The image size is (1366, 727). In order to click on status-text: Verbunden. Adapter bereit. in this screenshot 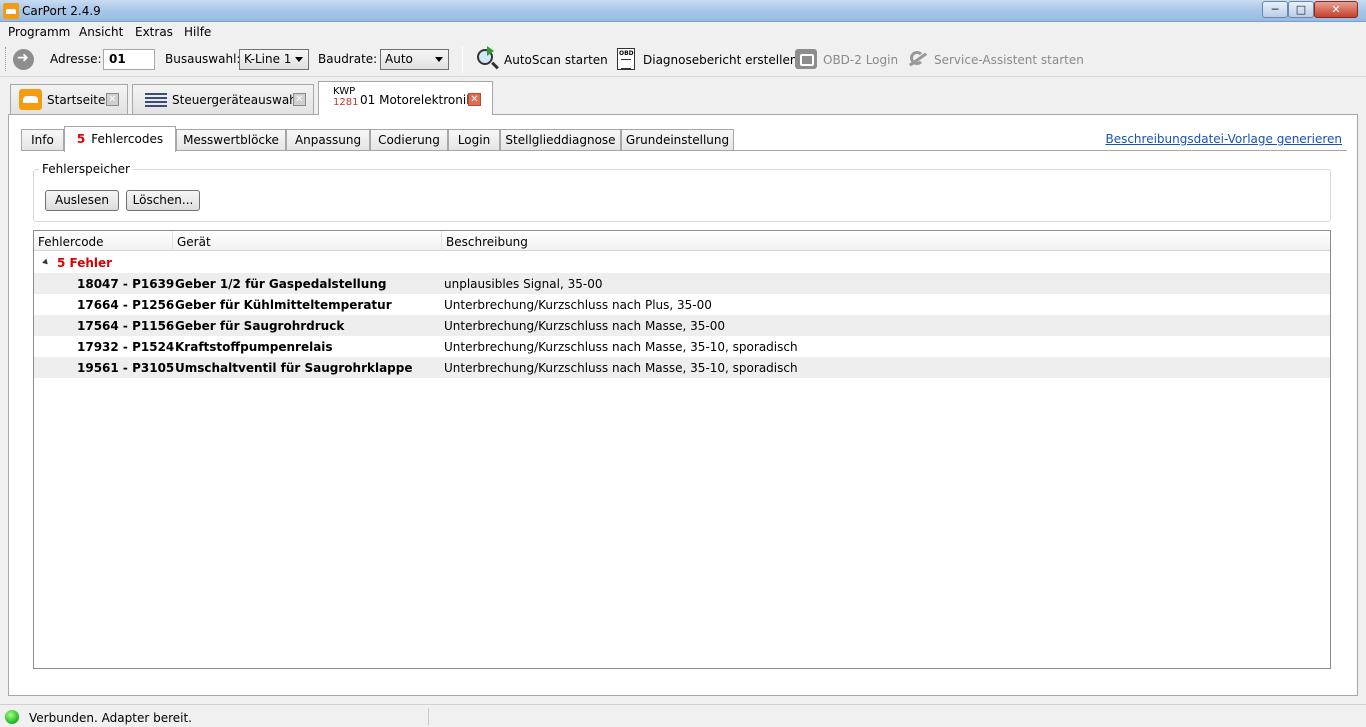, I will do `click(110, 718)`.